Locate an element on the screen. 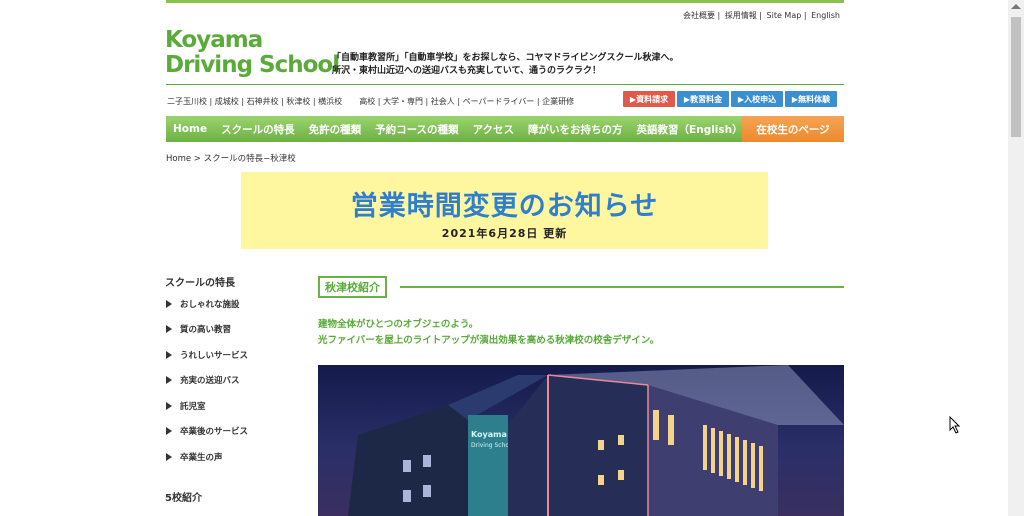 Image resolution: width=1024 pixels, height=516 pixels. enroll-button: ▶入校申込 is located at coordinates (757, 99).